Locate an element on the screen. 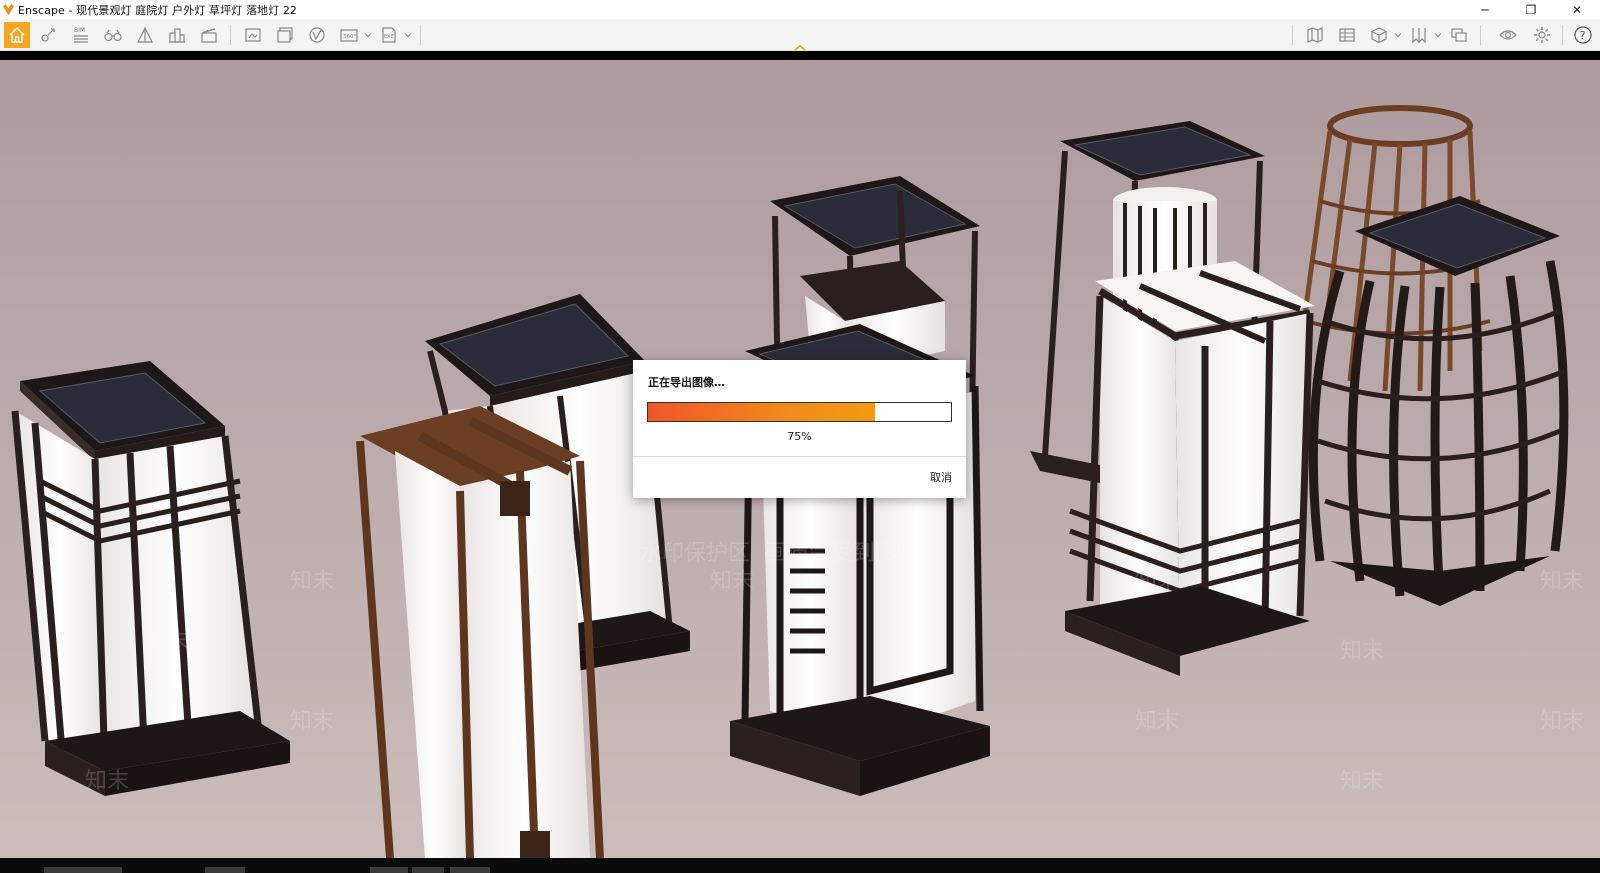 The width and height of the screenshot is (1600, 873). clapper-icon is located at coordinates (209, 35).